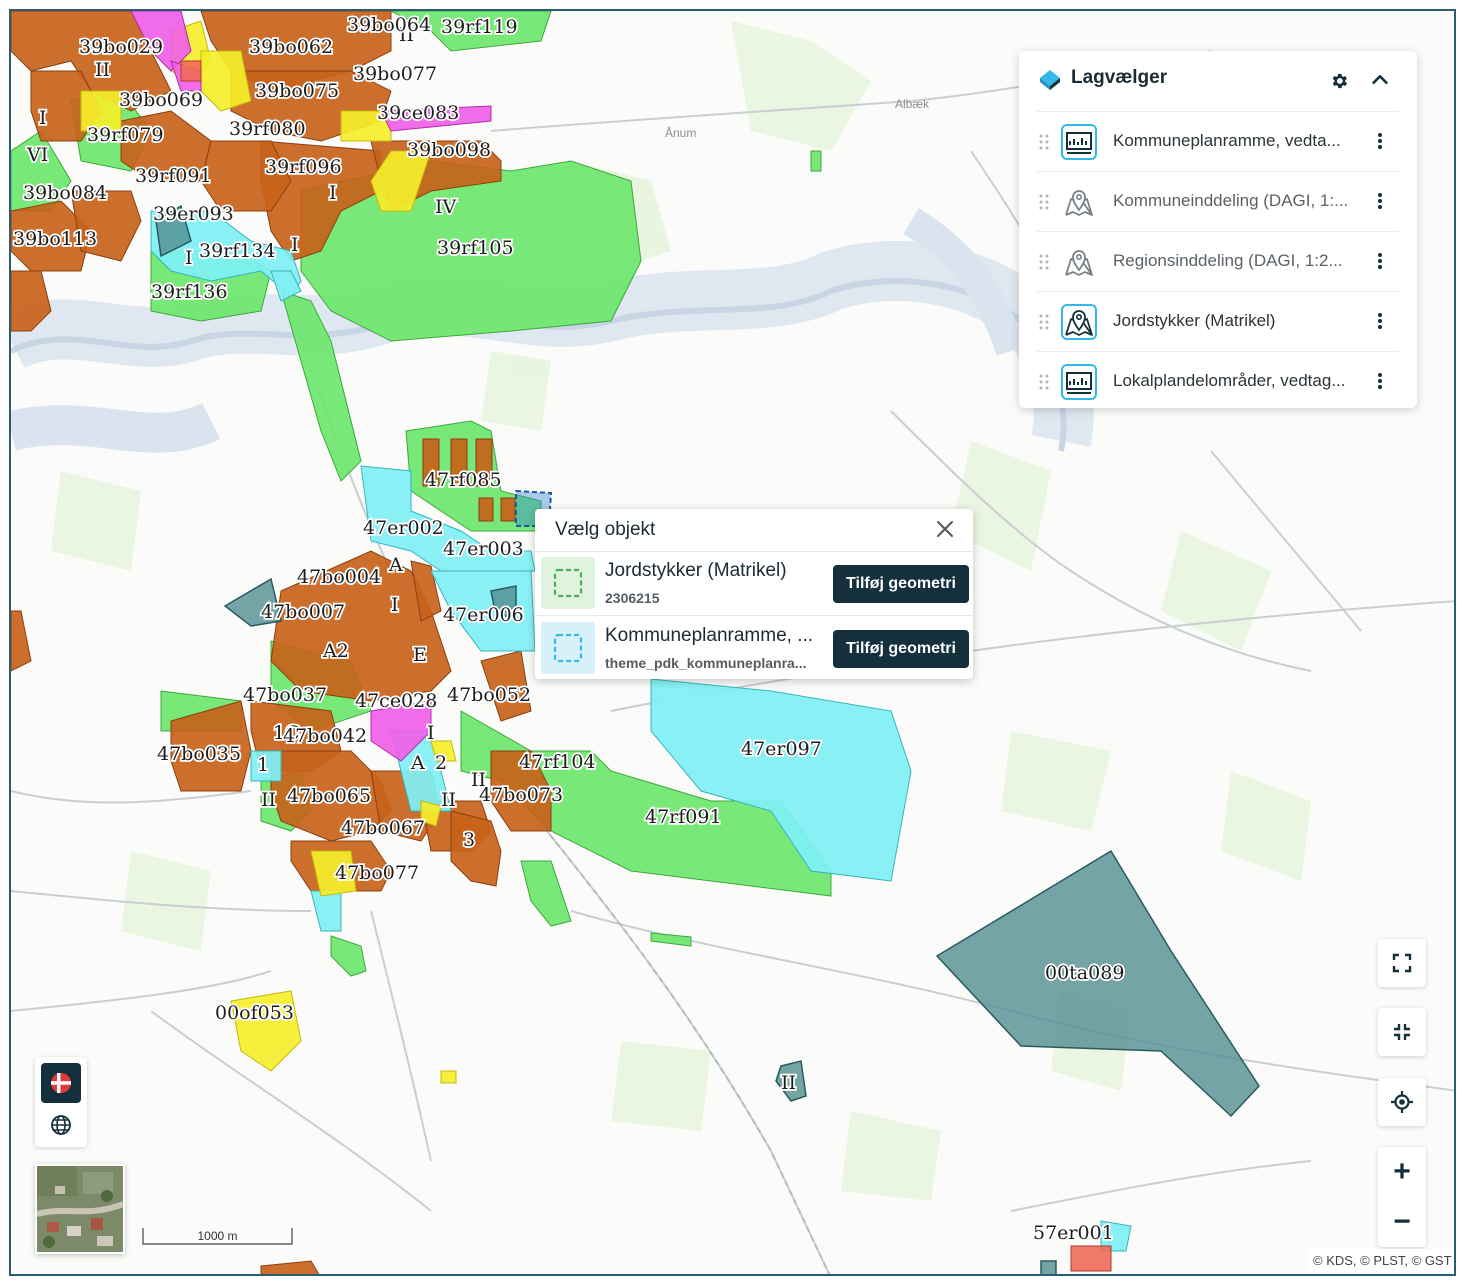  What do you see at coordinates (521, 795) in the screenshot?
I see `zone-label: 47bo073` at bounding box center [521, 795].